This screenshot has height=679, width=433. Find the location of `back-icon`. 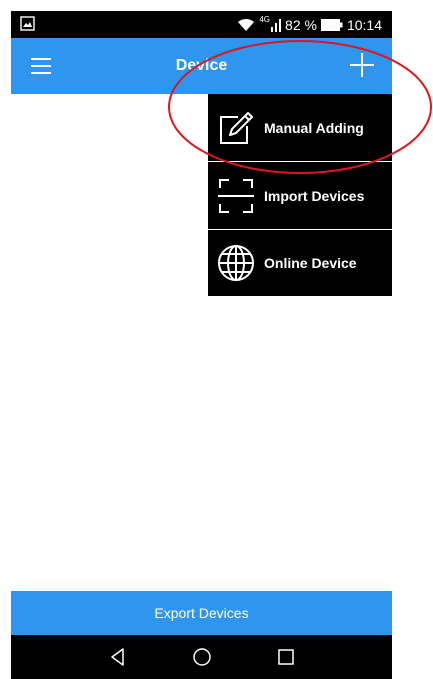

back-icon is located at coordinates (118, 657).